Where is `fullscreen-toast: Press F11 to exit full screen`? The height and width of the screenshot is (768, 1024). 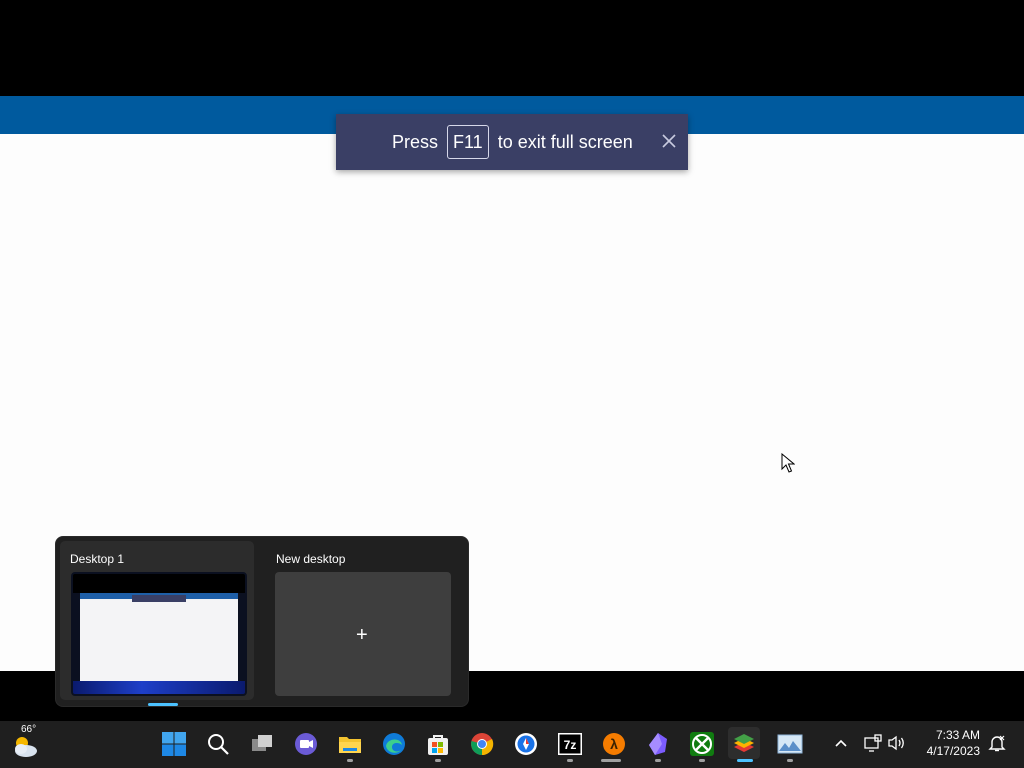 fullscreen-toast: Press F11 to exit full screen is located at coordinates (512, 142).